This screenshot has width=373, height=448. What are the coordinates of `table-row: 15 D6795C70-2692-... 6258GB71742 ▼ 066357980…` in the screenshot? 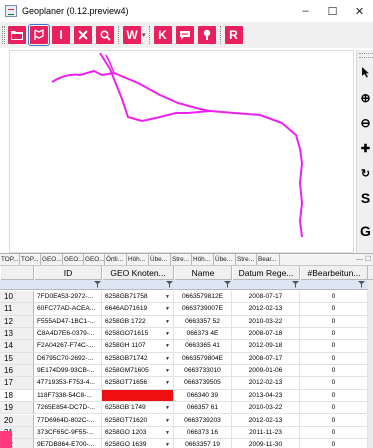 It's located at (186, 359).